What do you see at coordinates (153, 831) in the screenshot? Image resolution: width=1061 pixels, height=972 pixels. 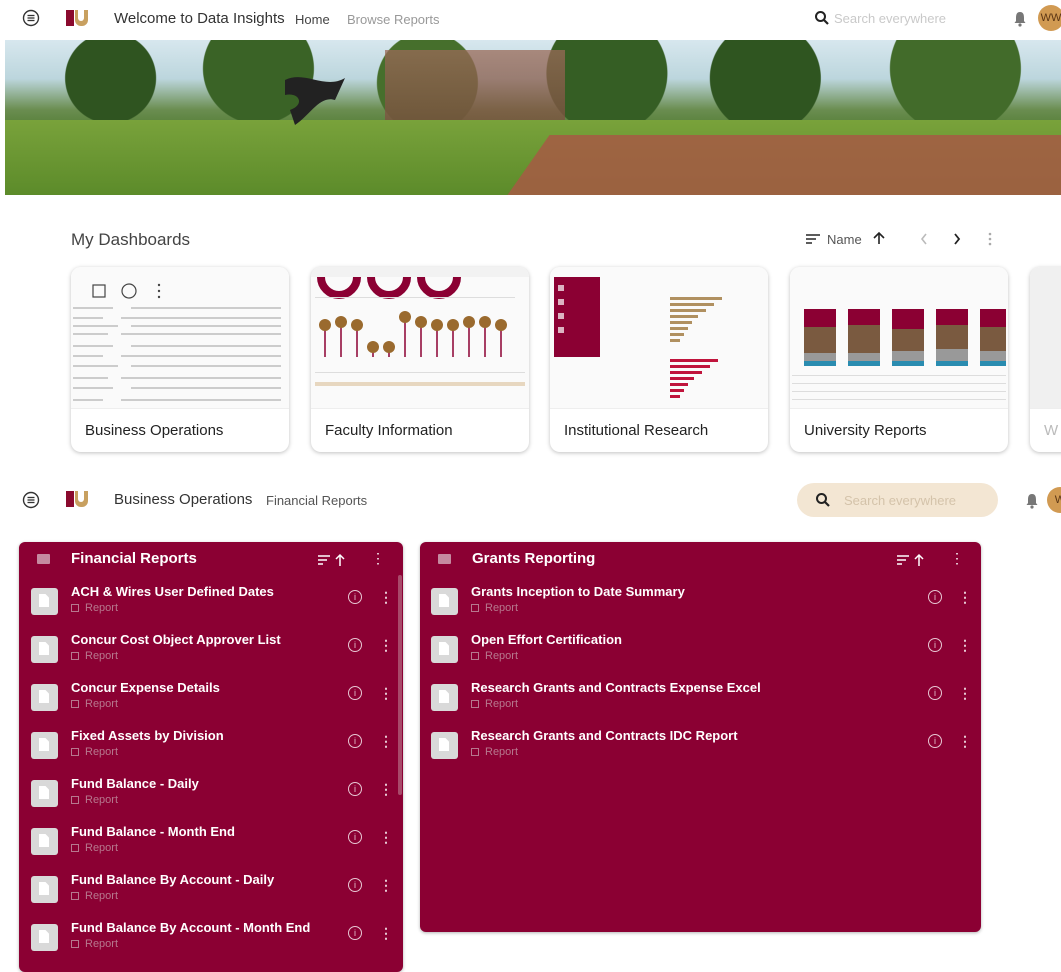 I see `item-title: Fund Balance - Month End` at bounding box center [153, 831].